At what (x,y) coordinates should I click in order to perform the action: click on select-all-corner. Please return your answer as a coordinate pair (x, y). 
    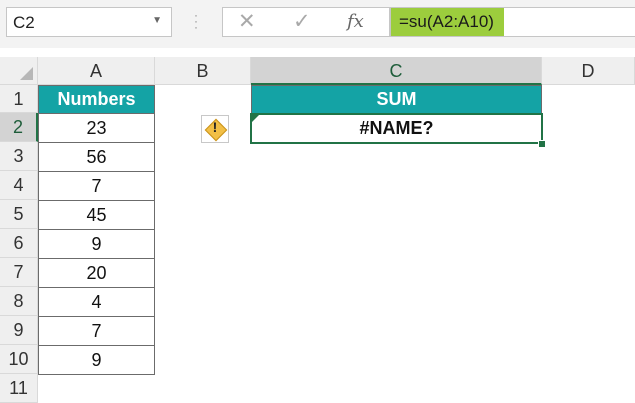
    Looking at the image, I should click on (19, 71).